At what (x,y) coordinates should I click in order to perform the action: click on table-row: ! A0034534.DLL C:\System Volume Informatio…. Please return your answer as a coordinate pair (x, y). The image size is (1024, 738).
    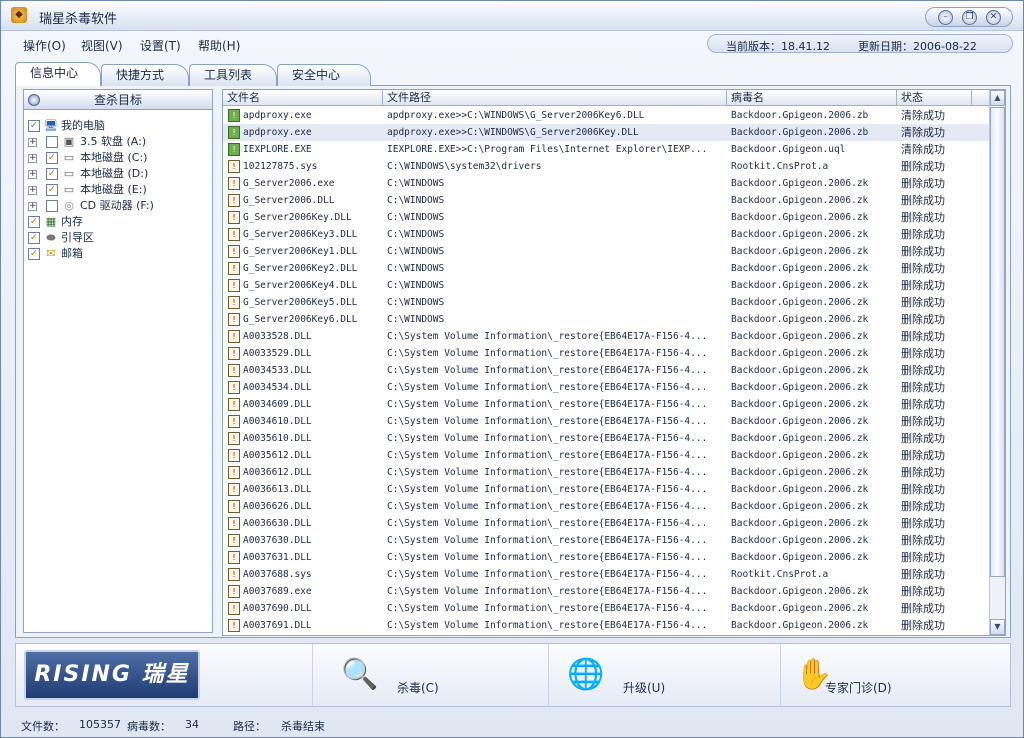
    Looking at the image, I should click on (607, 387).